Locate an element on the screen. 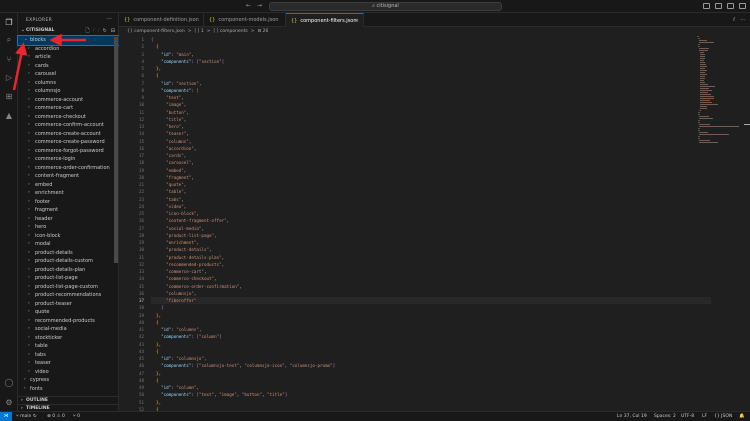  tree-item-commerce-order-confirmation: › commerce-order-confirmation is located at coordinates (68, 168).